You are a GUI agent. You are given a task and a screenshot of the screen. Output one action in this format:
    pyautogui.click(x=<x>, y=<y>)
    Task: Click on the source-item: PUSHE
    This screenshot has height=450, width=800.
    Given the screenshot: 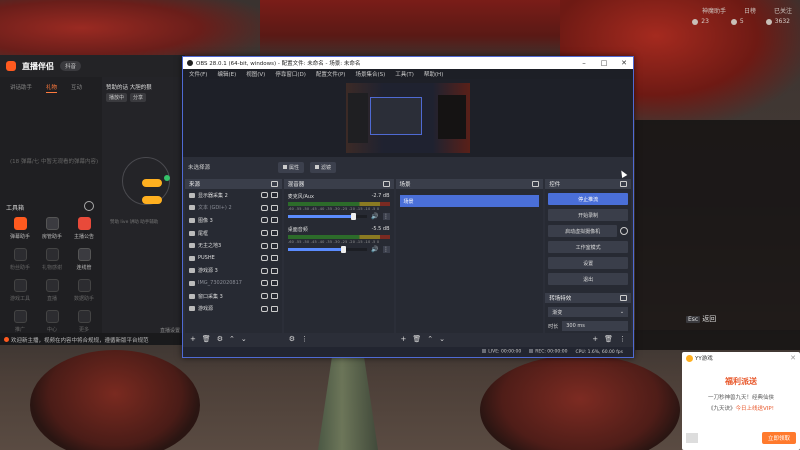 What is the action you would take?
    pyautogui.click(x=233, y=258)
    